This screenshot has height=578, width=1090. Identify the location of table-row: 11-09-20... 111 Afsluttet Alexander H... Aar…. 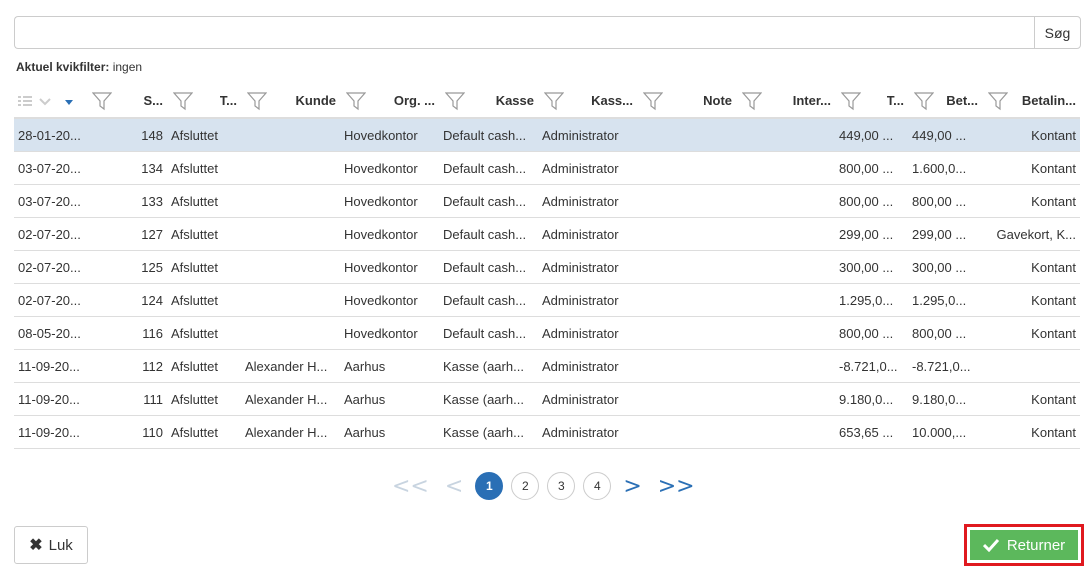
(547, 399).